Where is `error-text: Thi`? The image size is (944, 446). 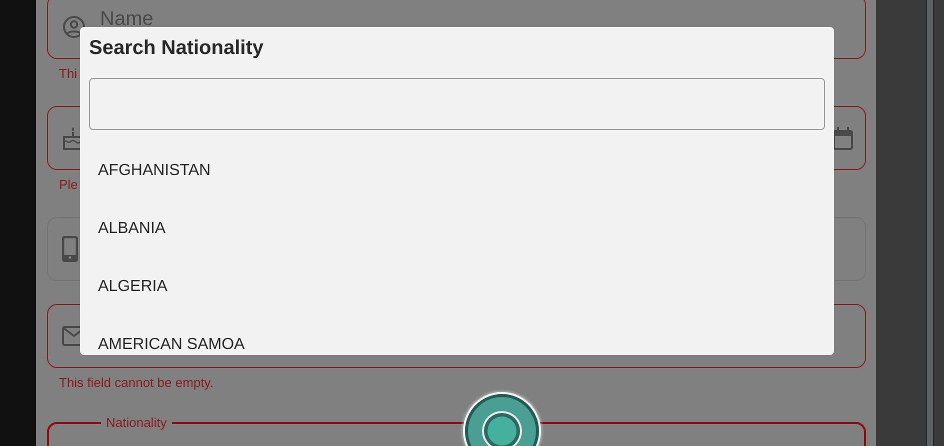
error-text: Thi is located at coordinates (68, 73).